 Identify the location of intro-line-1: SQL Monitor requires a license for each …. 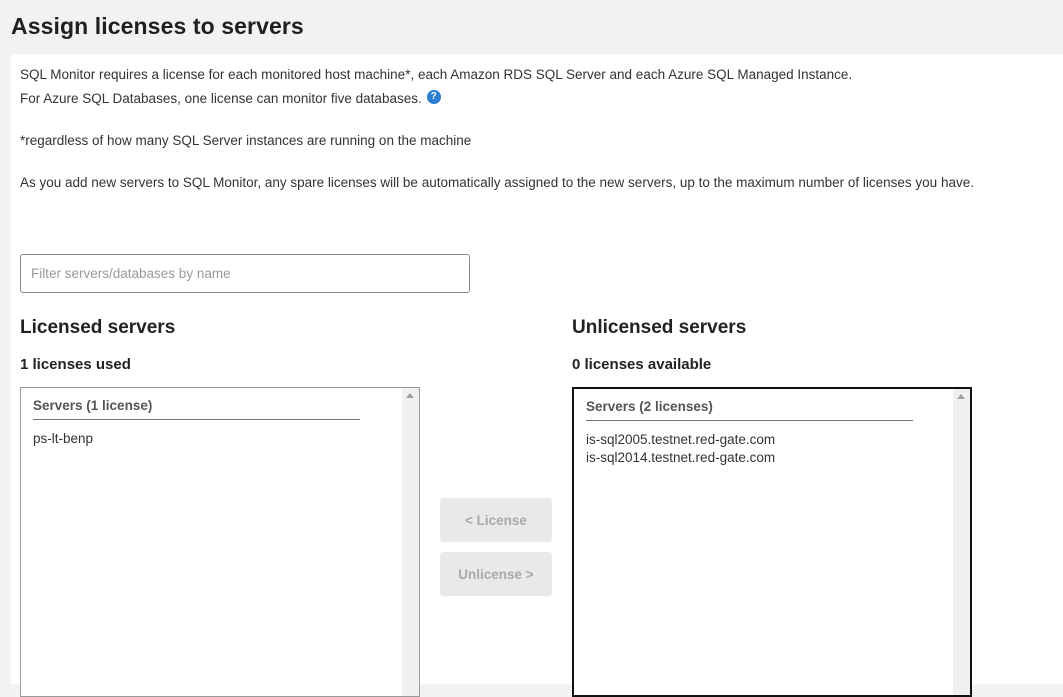
(436, 74).